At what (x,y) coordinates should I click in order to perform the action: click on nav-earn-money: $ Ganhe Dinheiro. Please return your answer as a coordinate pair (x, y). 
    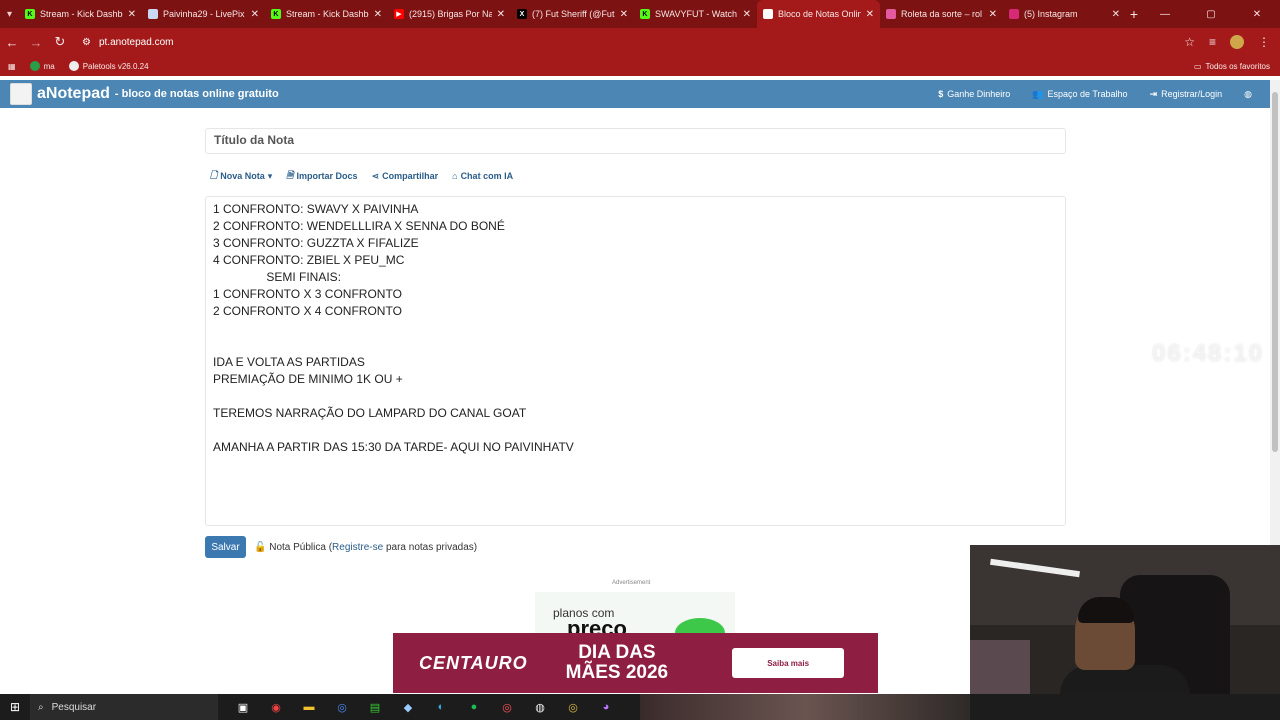
    Looking at the image, I should click on (974, 94).